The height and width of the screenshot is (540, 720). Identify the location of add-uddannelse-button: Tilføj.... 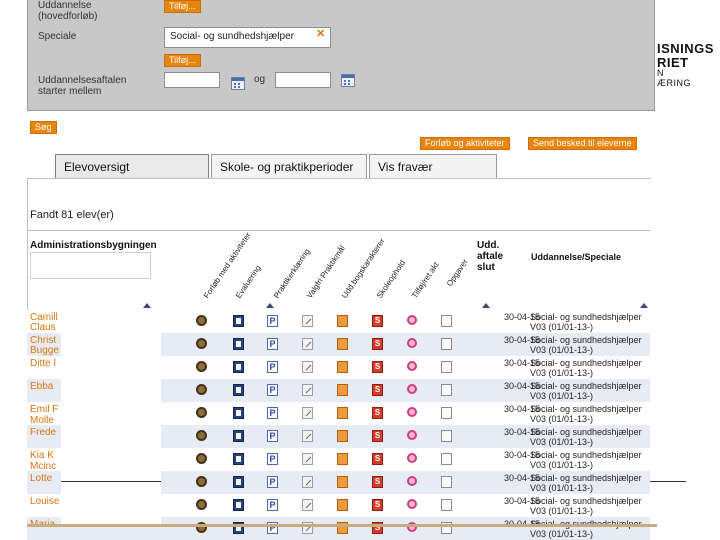
(182, 6).